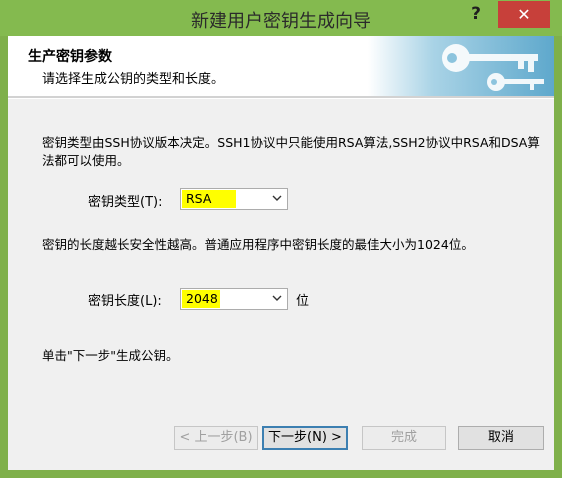  I want to click on key-length-label: 密钥长度(L):, so click(125, 301).